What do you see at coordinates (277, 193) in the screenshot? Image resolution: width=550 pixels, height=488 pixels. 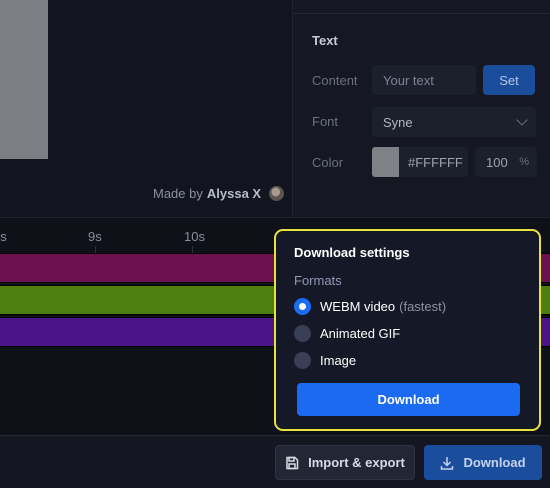 I see `avatar` at bounding box center [277, 193].